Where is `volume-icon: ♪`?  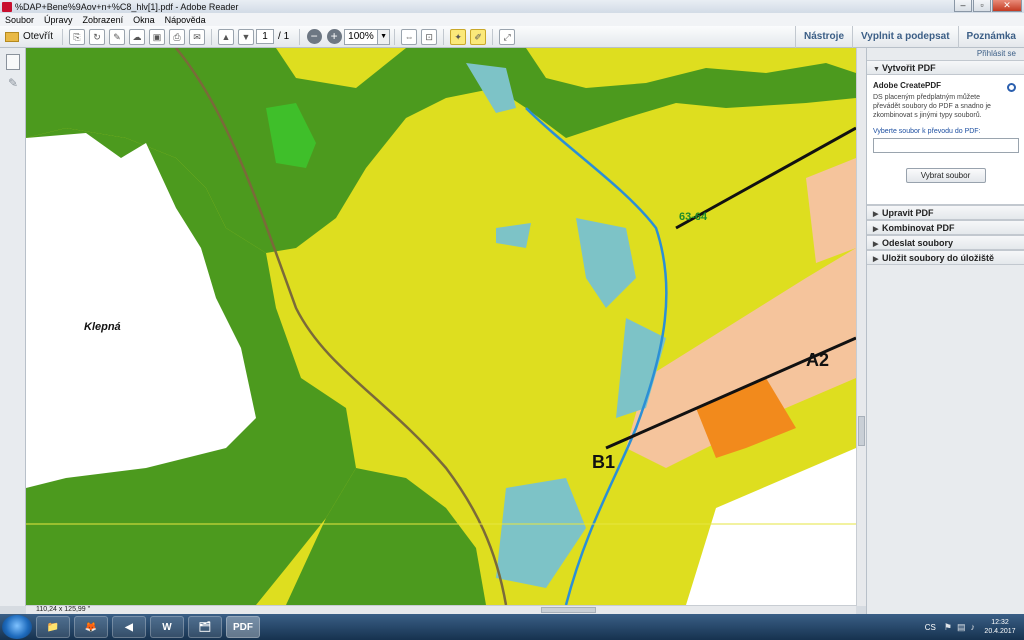 volume-icon: ♪ is located at coordinates (973, 627).